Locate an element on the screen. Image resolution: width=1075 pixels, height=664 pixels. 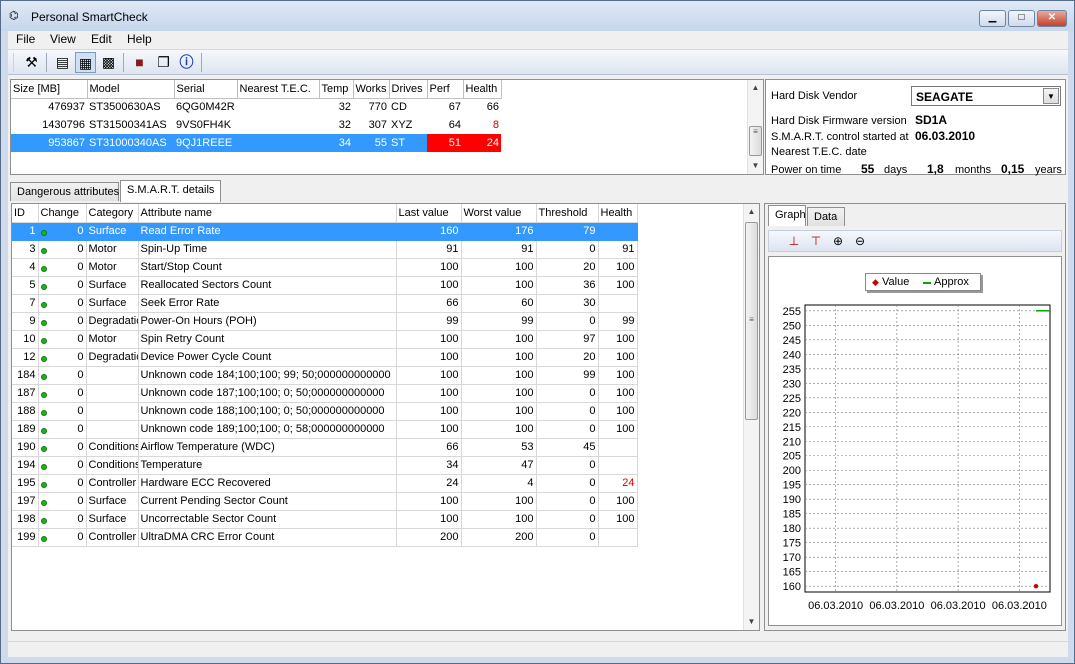
drive-list-scrollbar: ▲ ≡ ▼ is located at coordinates (755, 127).